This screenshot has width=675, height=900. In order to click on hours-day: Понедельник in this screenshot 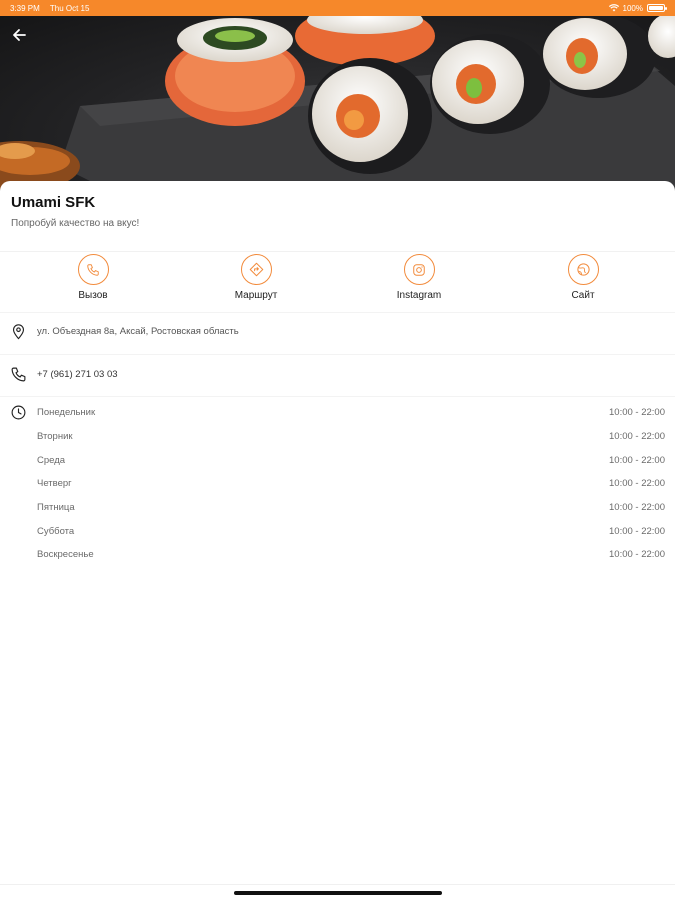, I will do `click(66, 412)`.